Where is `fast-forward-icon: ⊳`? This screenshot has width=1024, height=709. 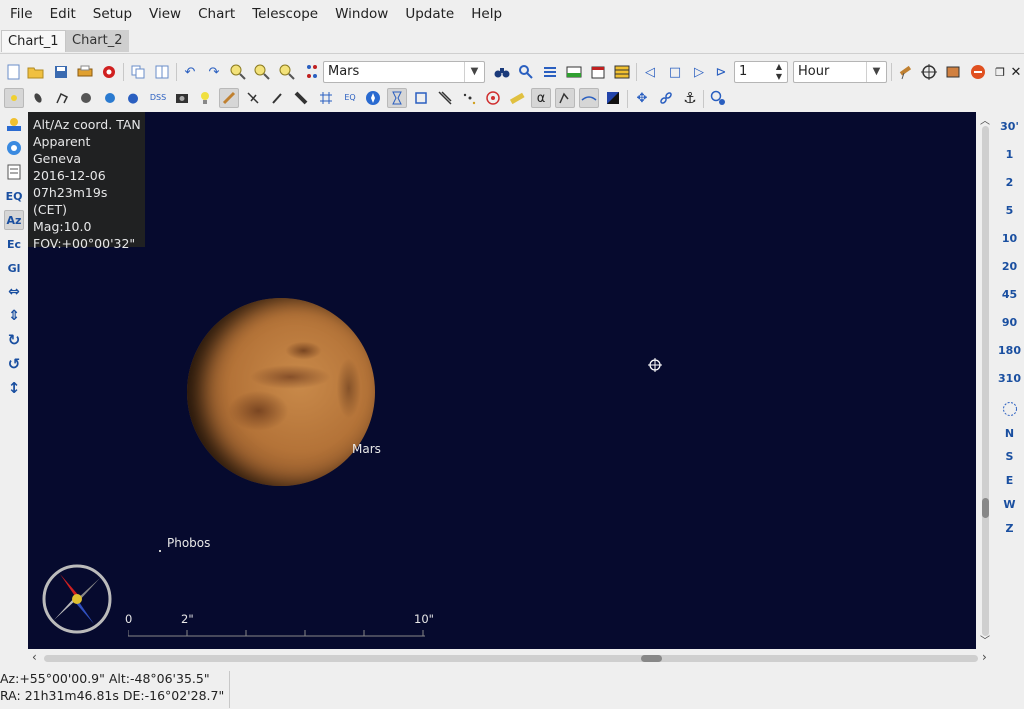 fast-forward-icon: ⊳ is located at coordinates (721, 72).